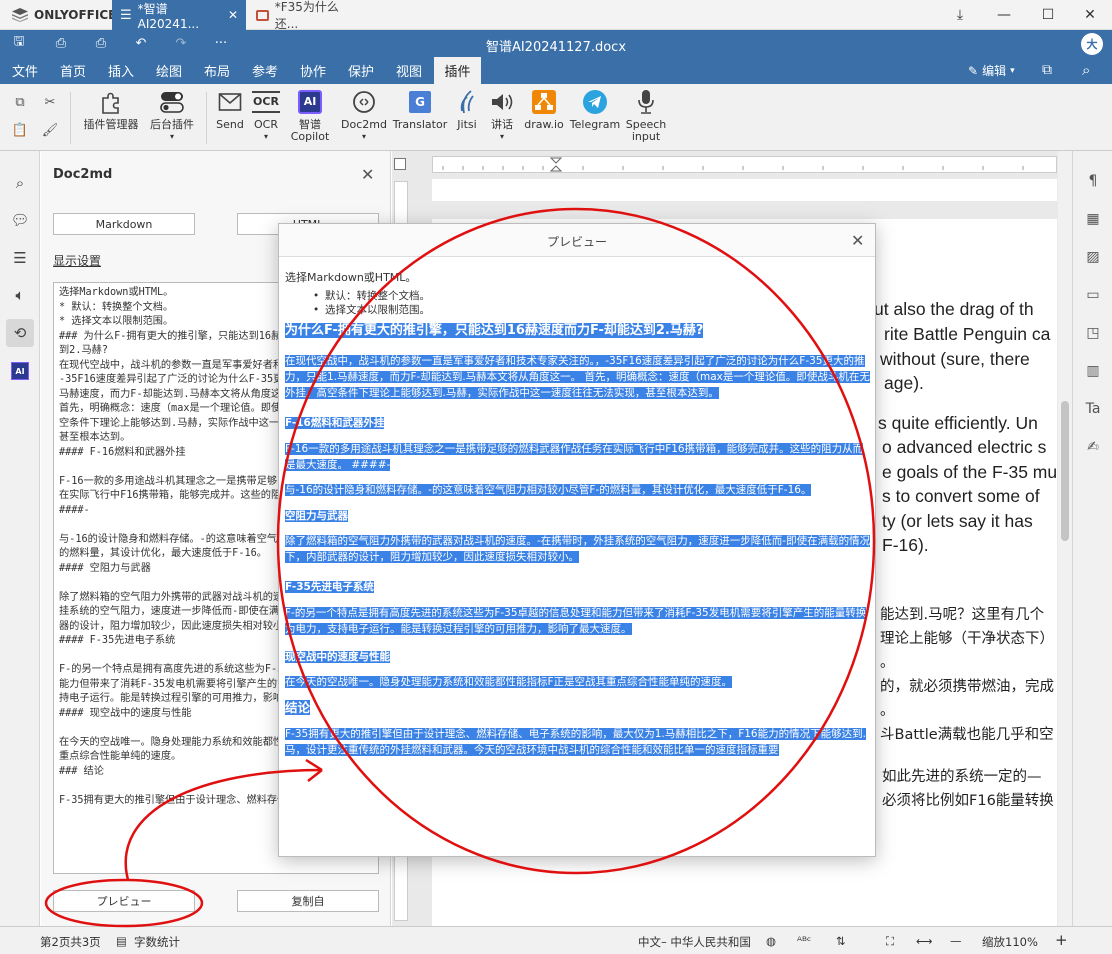 The image size is (1112, 954). Describe the element at coordinates (111, 109) in the screenshot. I see `plugin-manager-button: 插件管理器` at that location.